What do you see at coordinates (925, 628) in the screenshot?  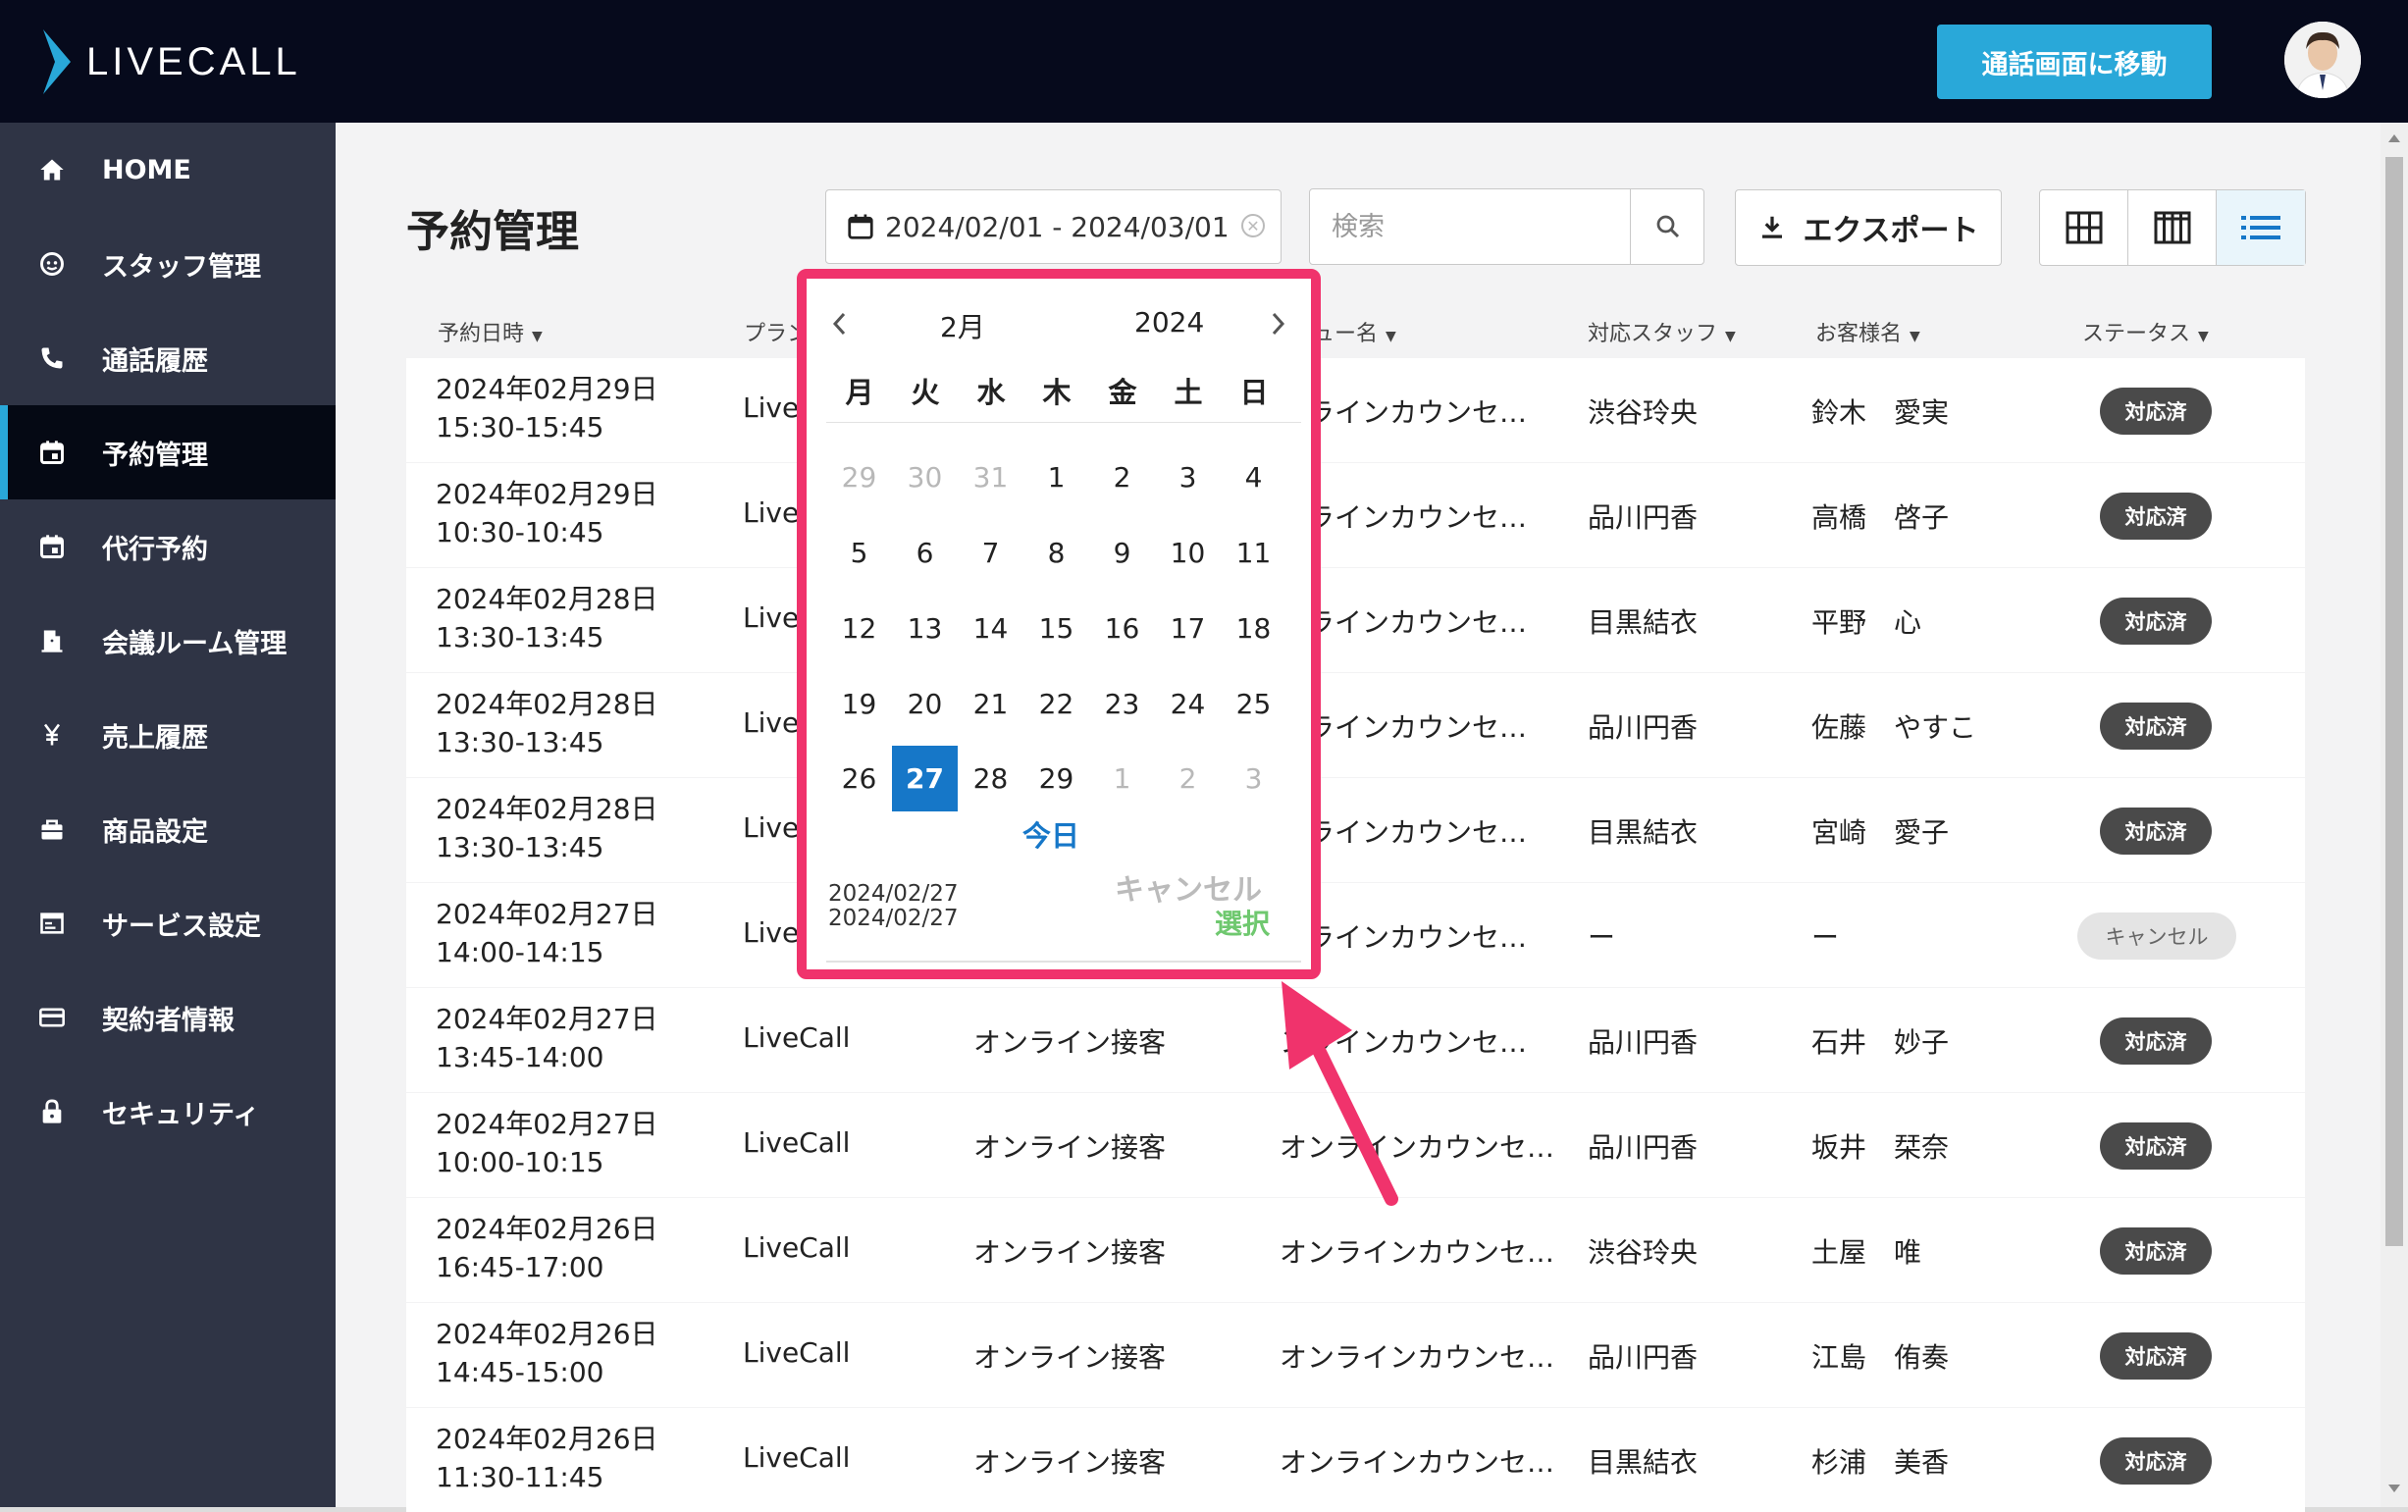 I see `calendar-day: 13` at bounding box center [925, 628].